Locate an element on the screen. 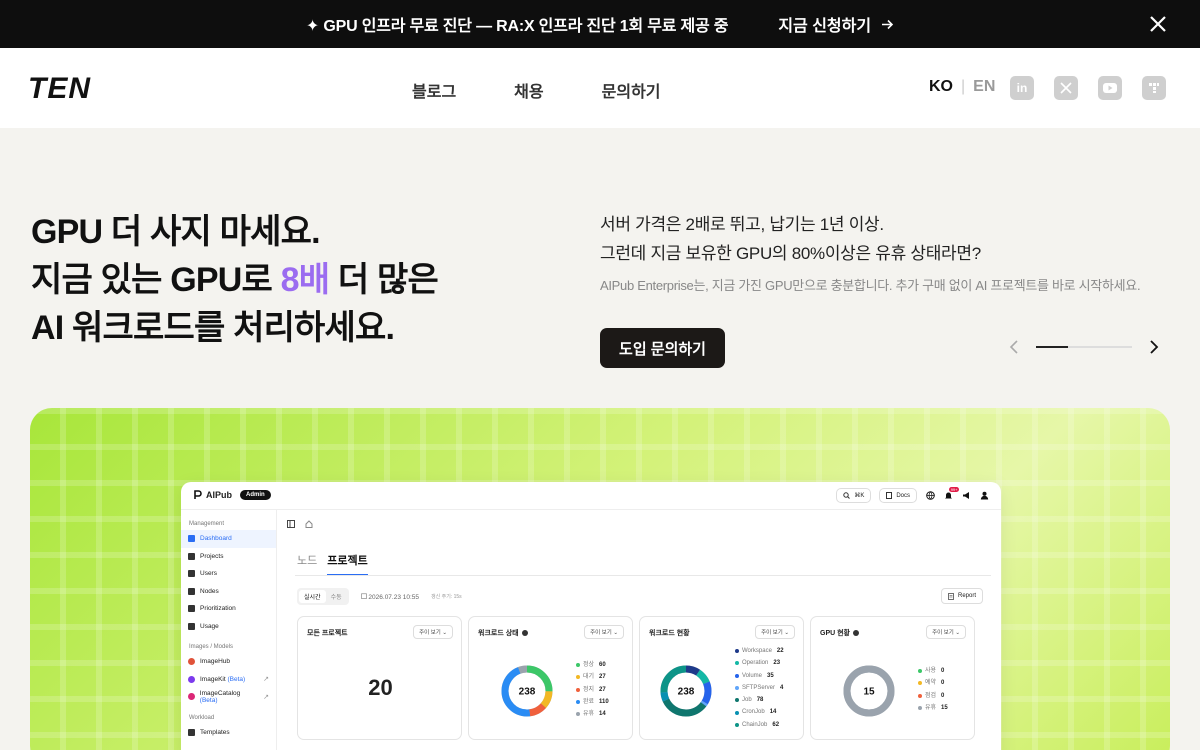 The width and height of the screenshot is (1200, 750). template-icon is located at coordinates (191, 732).